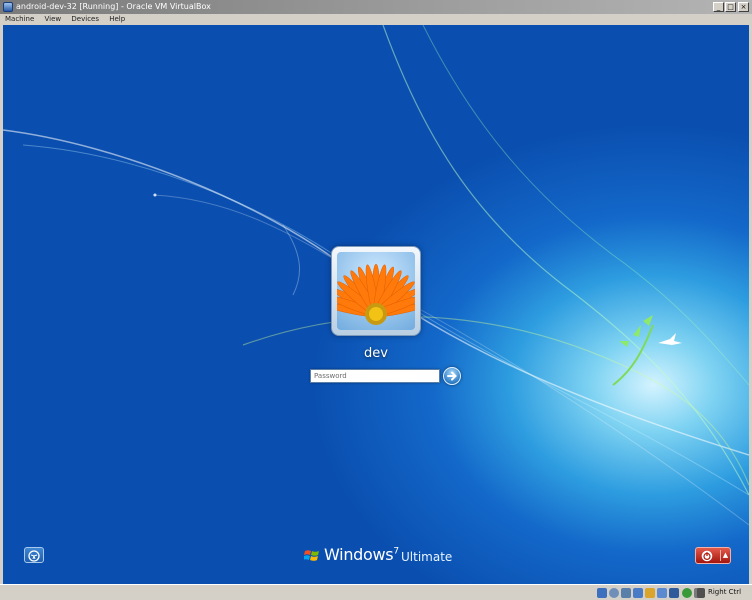 The image size is (752, 600). I want to click on minimize-button: _, so click(718, 7).